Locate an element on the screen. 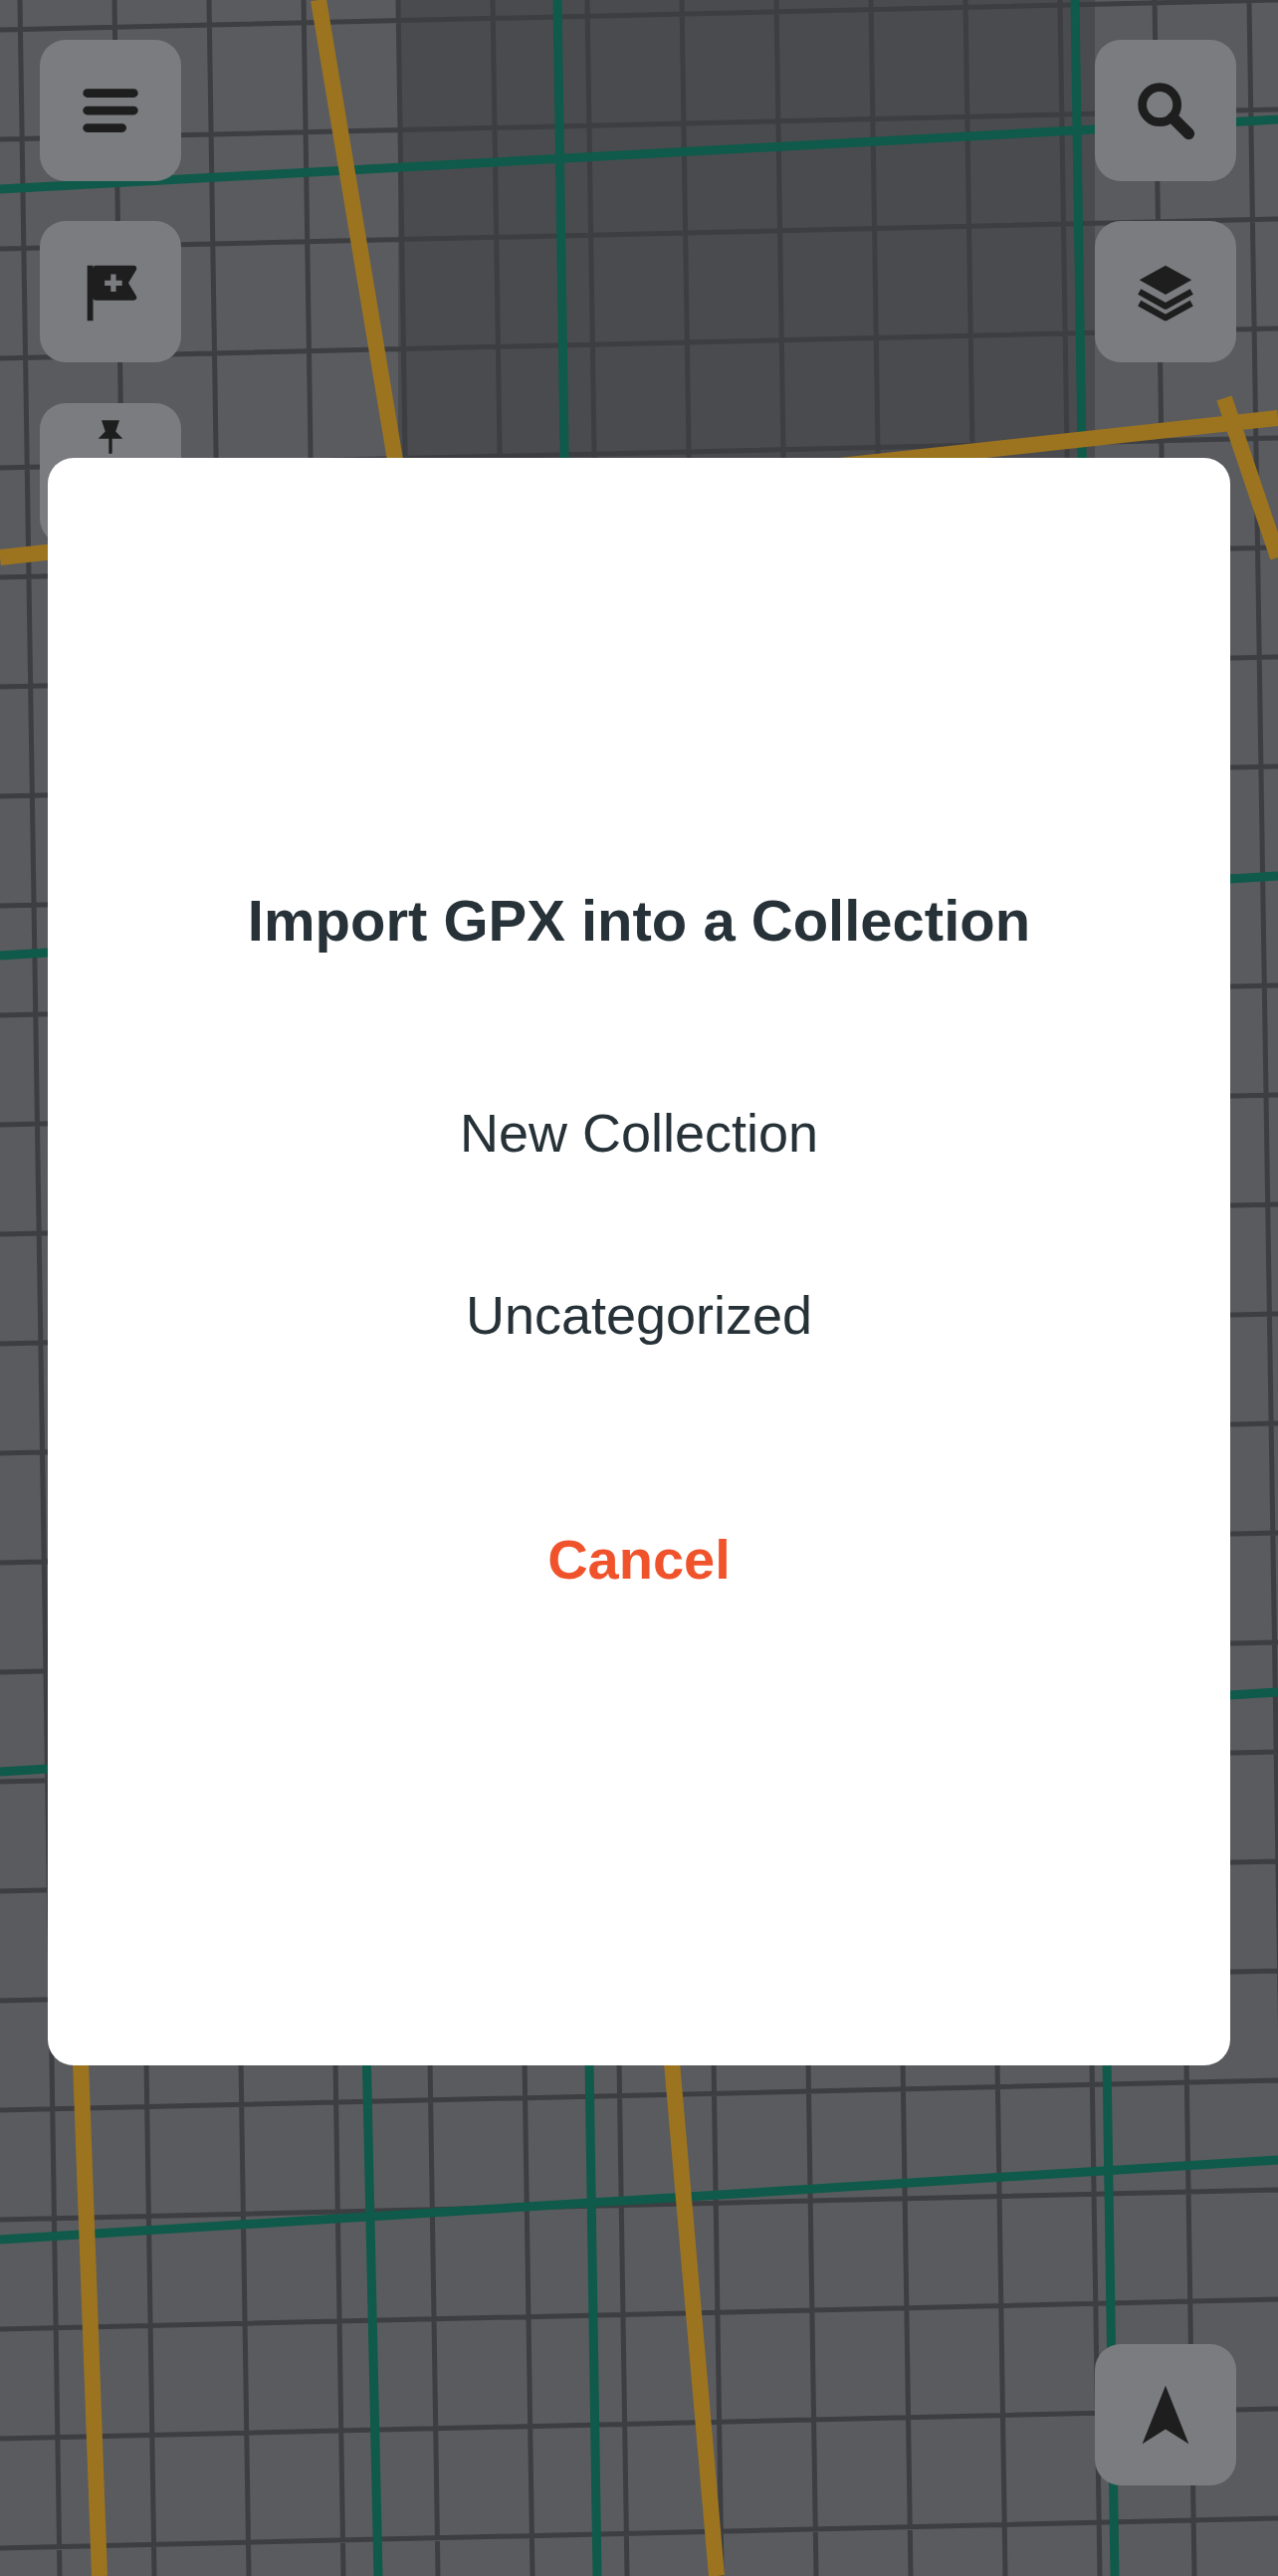 This screenshot has height=2576, width=1278. search-button is located at coordinates (1166, 110).